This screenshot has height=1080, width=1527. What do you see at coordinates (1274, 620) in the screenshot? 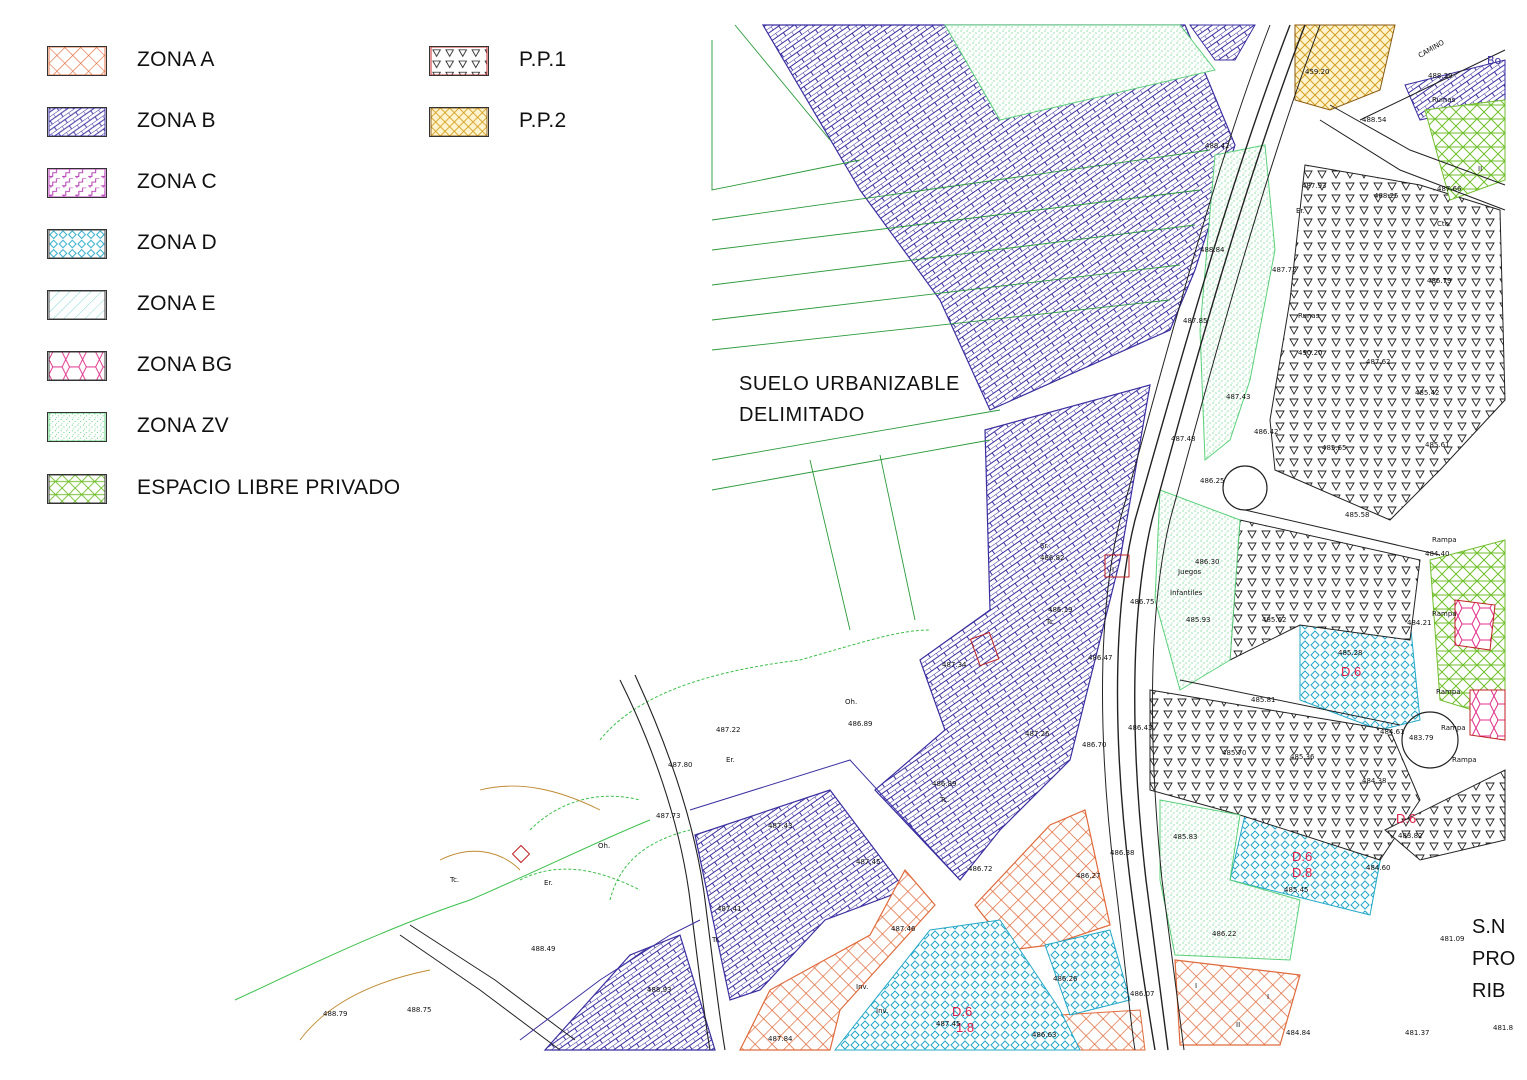
I see `elevation-label: 485.62` at bounding box center [1274, 620].